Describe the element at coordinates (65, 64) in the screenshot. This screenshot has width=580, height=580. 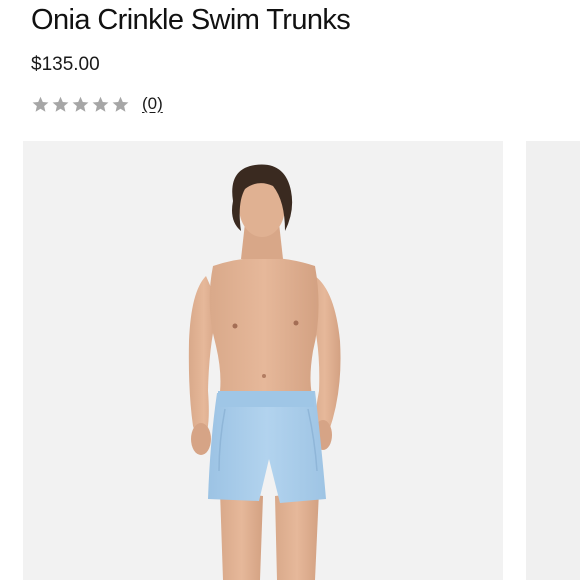
I see `product-price: $135.00` at that location.